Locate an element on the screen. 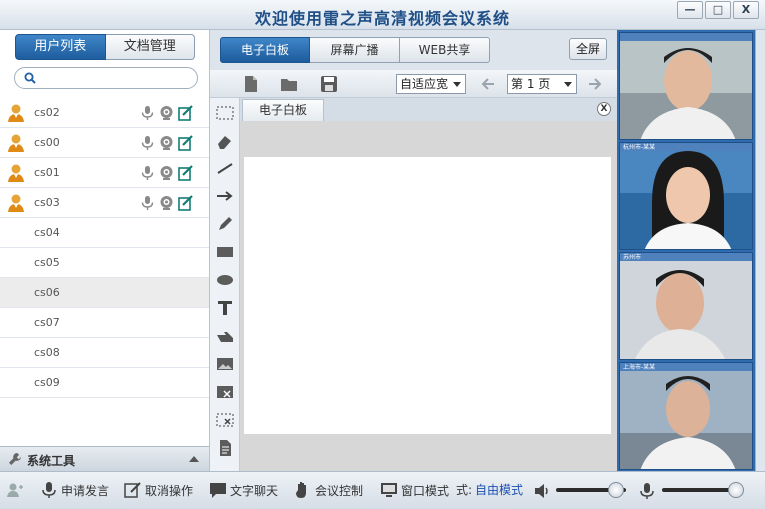 The image size is (765, 509). region-capture-icon is located at coordinates (225, 420).